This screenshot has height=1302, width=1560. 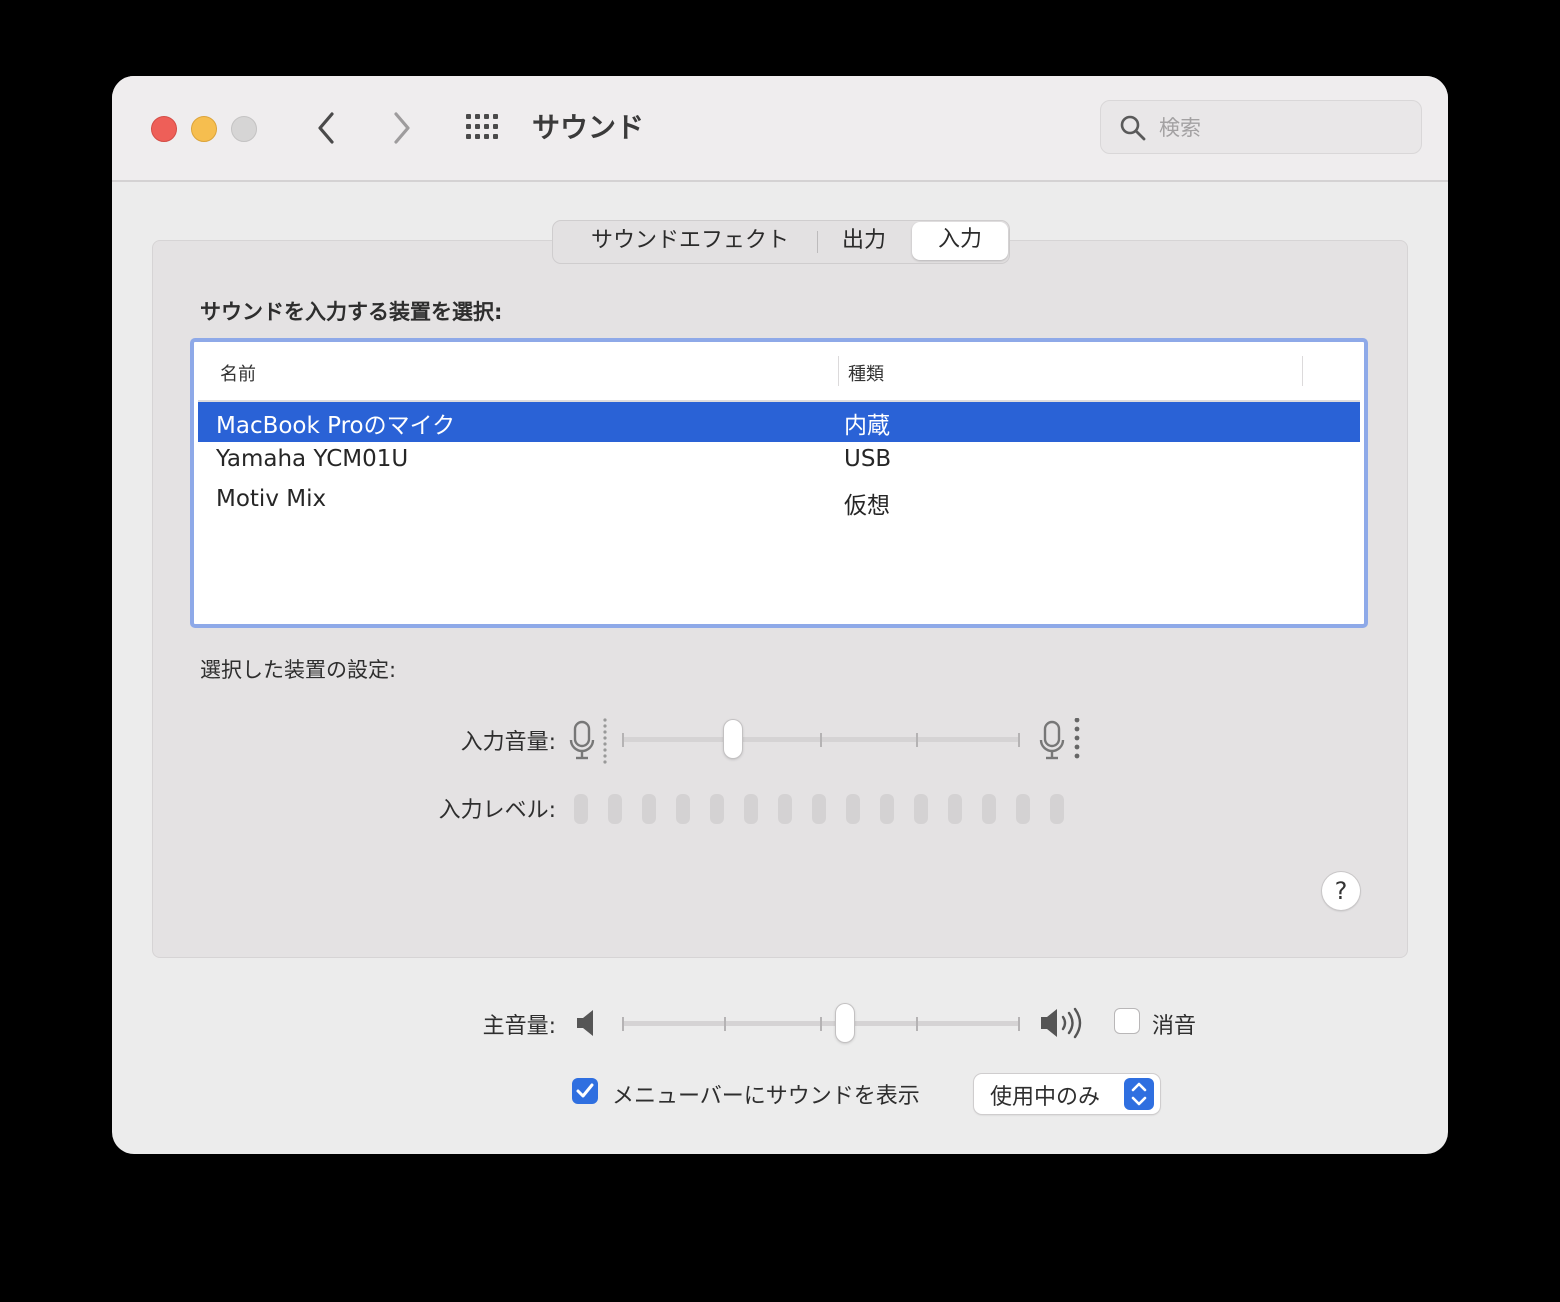 What do you see at coordinates (1174, 1026) in the screenshot?
I see `mute-label: 消音` at bounding box center [1174, 1026].